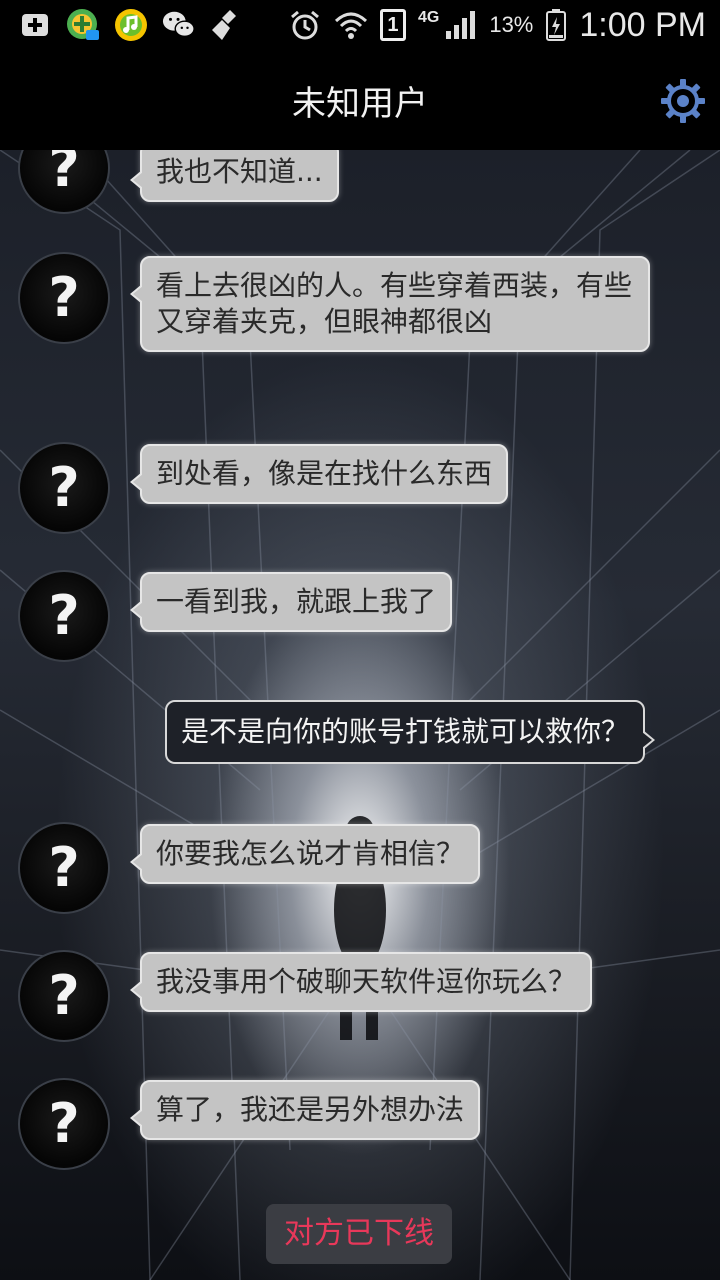 This screenshot has height=1280, width=720. Describe the element at coordinates (360, 104) in the screenshot. I see `page-title: 未知用户` at that location.